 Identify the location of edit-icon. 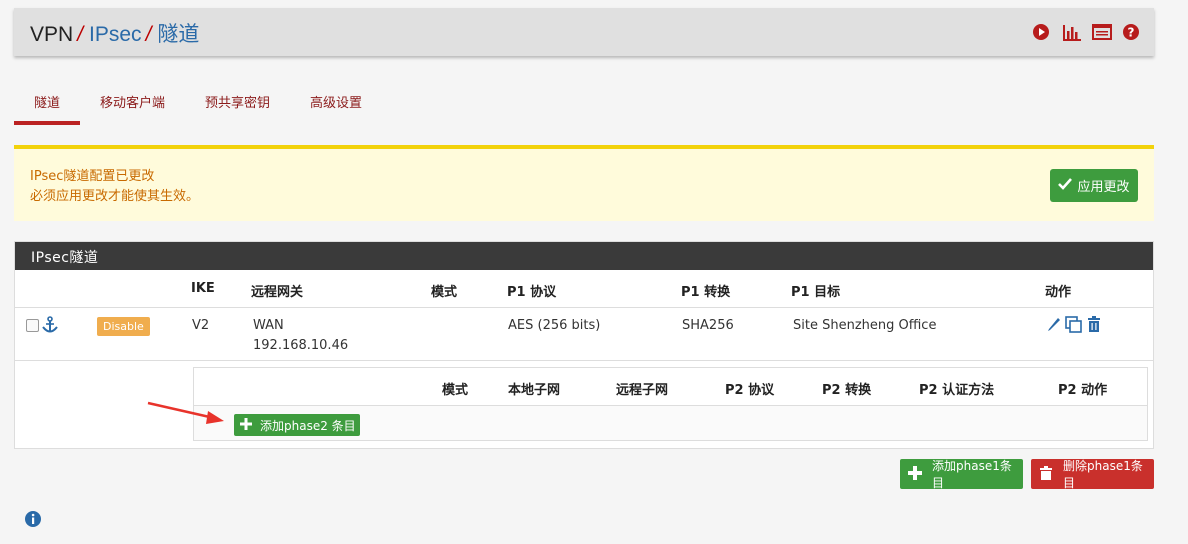
(1054, 326).